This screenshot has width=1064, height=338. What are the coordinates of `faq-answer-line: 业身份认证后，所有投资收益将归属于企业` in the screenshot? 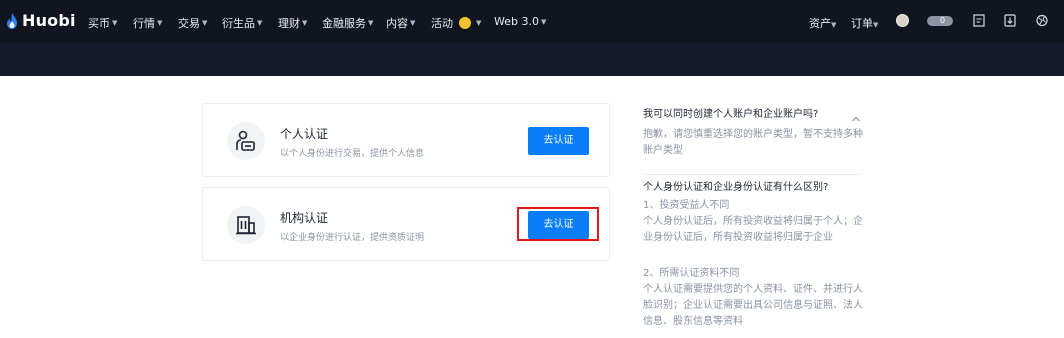 It's located at (738, 237).